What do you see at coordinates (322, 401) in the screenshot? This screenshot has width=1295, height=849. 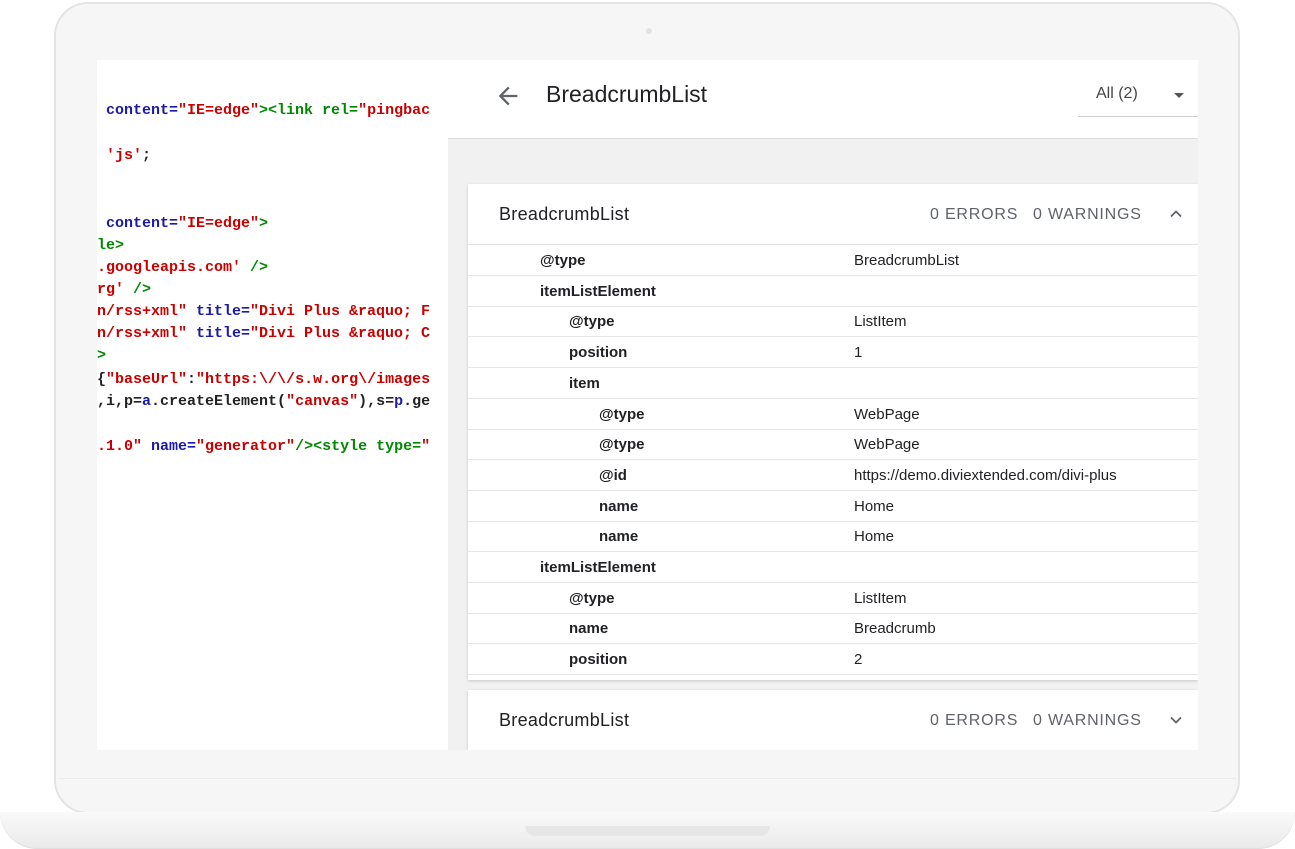 I see `code-token: "canvas"` at bounding box center [322, 401].